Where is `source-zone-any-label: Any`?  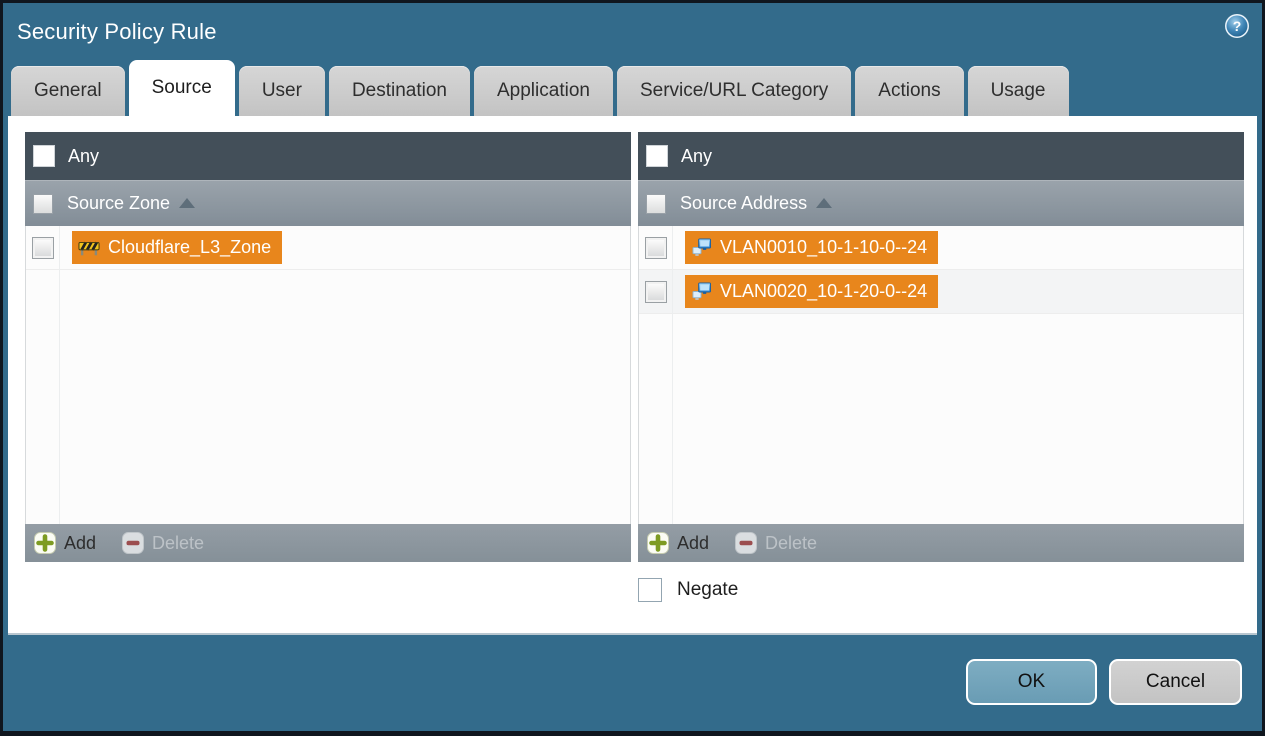 source-zone-any-label: Any is located at coordinates (84, 155).